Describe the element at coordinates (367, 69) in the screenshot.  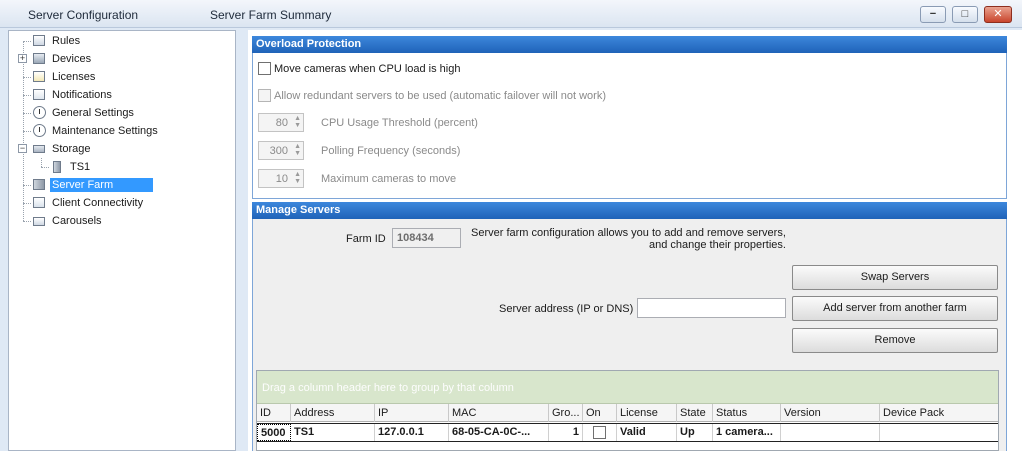
I see `move-cameras-label: Move cameras when CPU load is high` at that location.